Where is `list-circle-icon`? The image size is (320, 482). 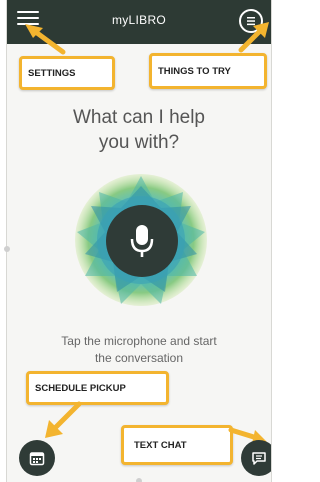 list-circle-icon is located at coordinates (251, 21).